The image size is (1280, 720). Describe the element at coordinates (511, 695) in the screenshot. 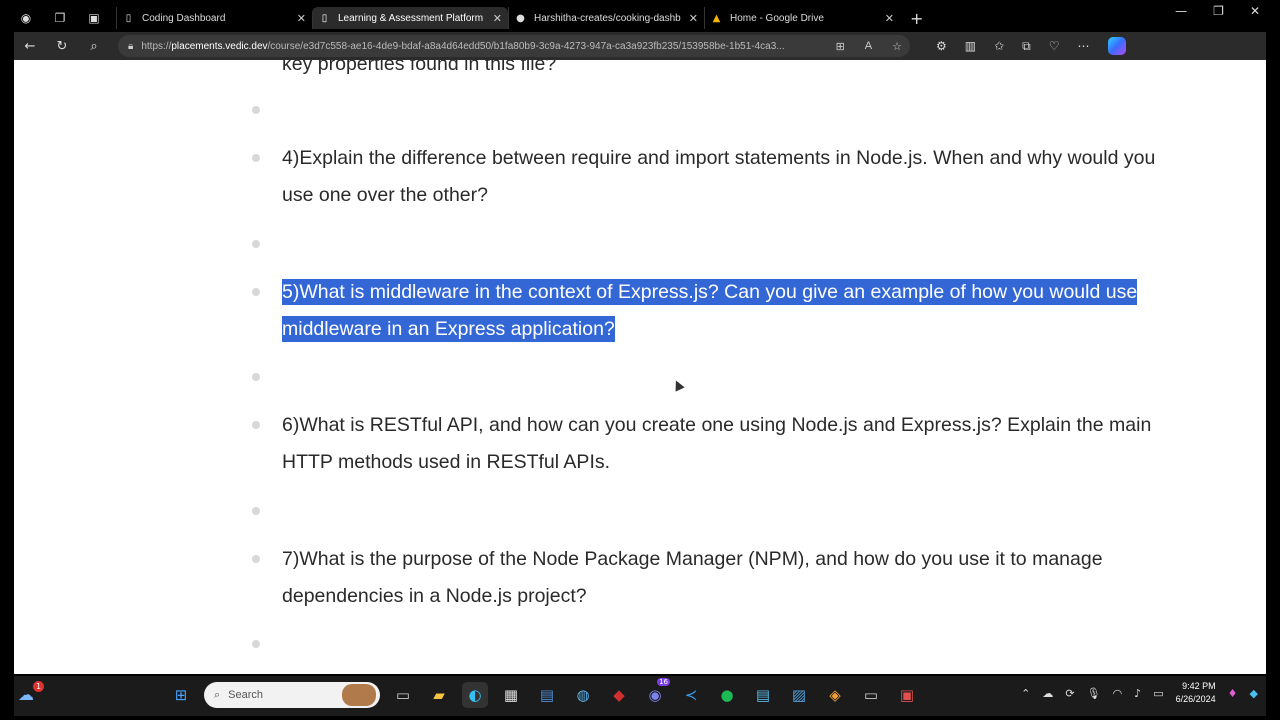

I see `microsoft-store-icon: ▦` at that location.